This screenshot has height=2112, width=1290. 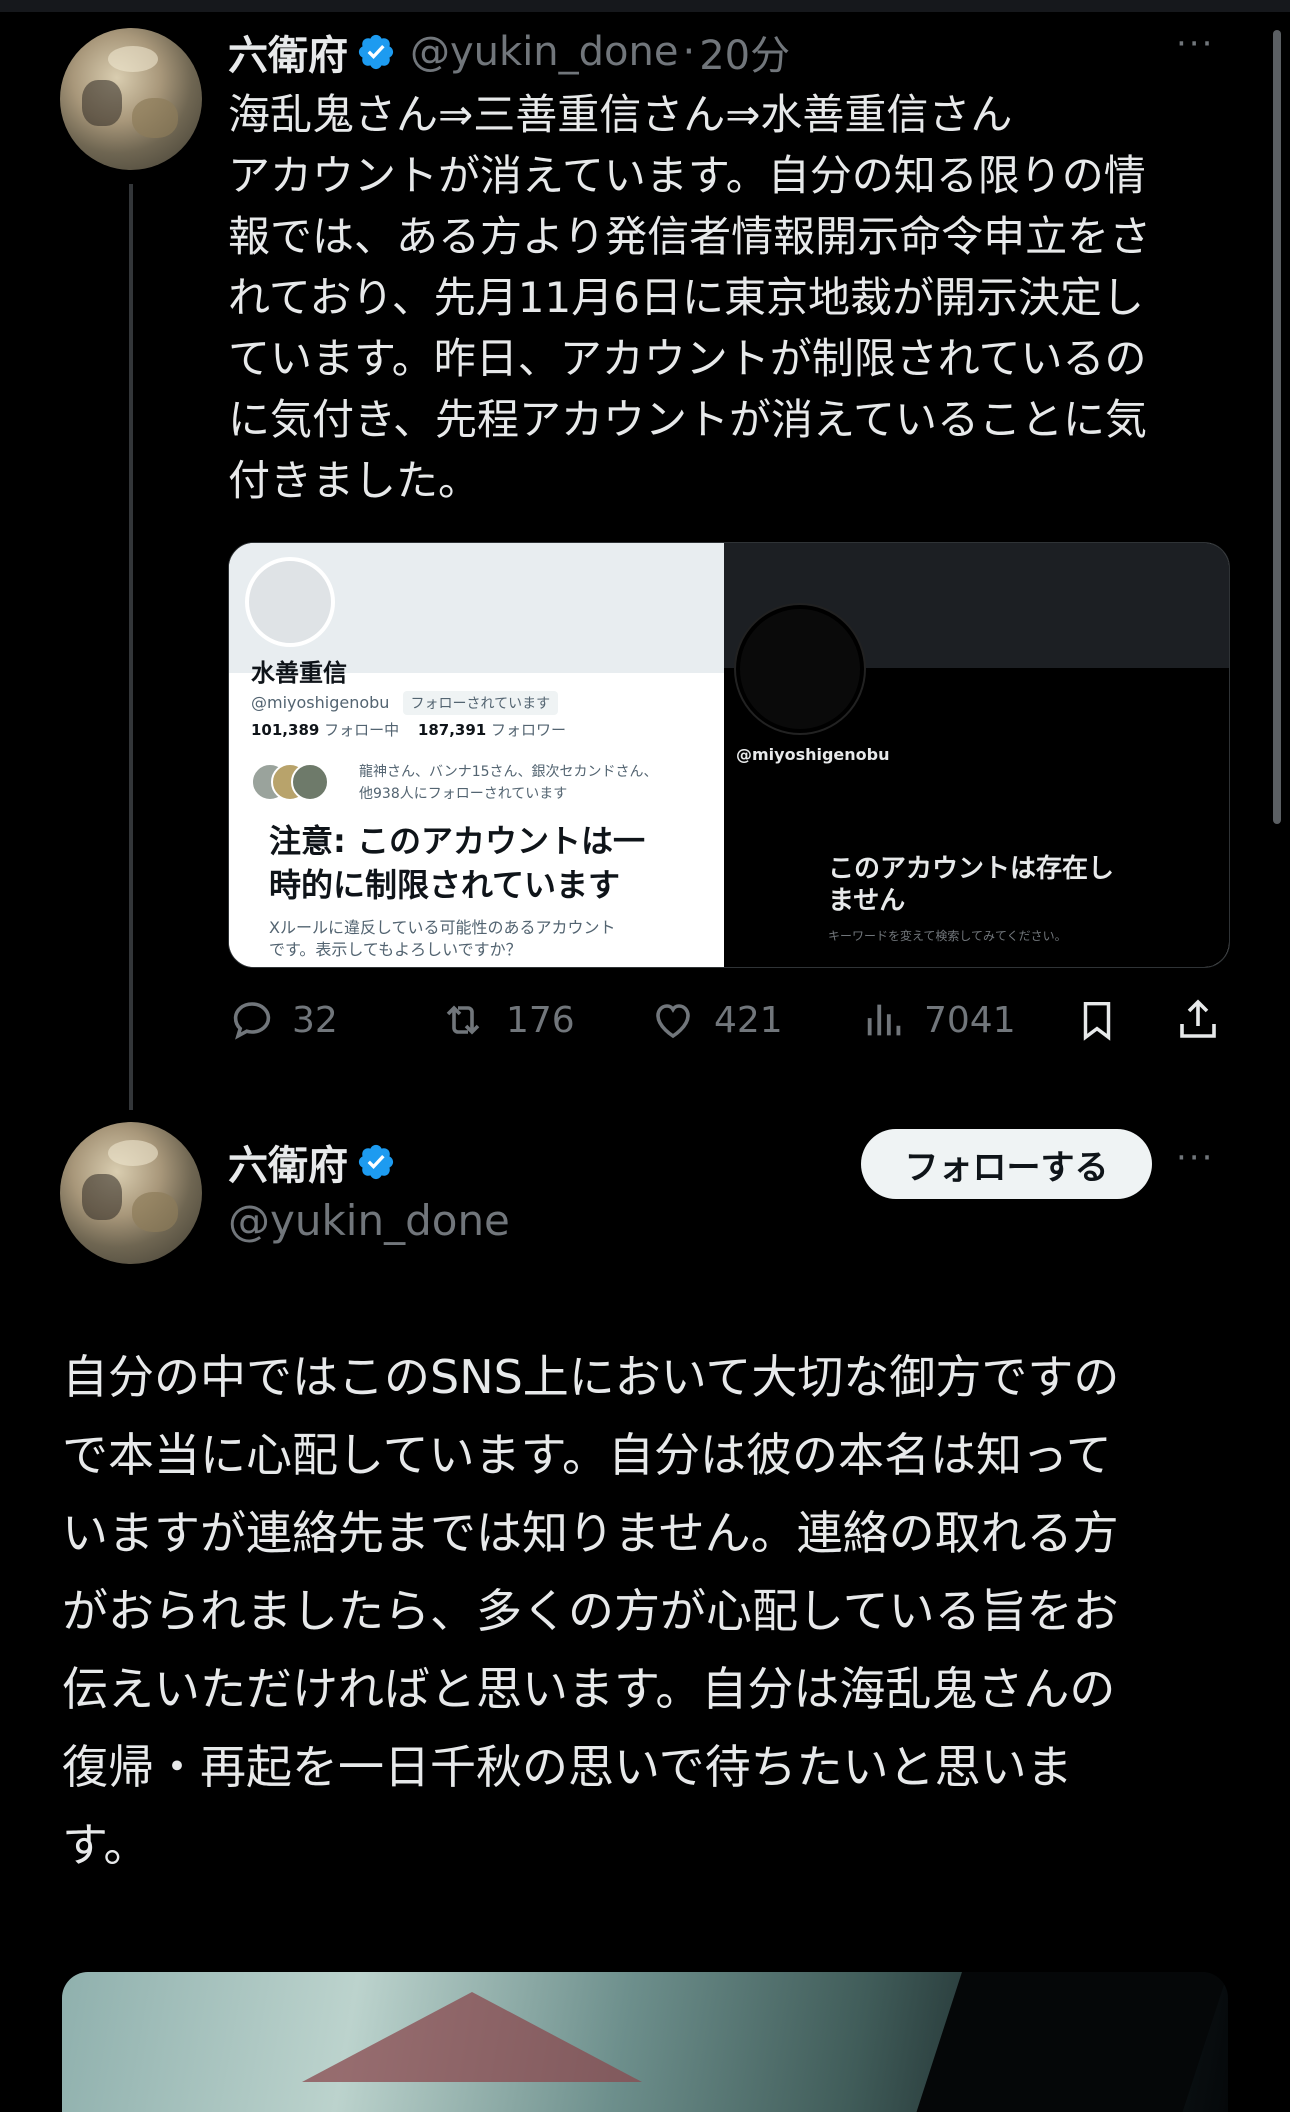 I want to click on repost-button: 176, so click(x=505, y=1020).